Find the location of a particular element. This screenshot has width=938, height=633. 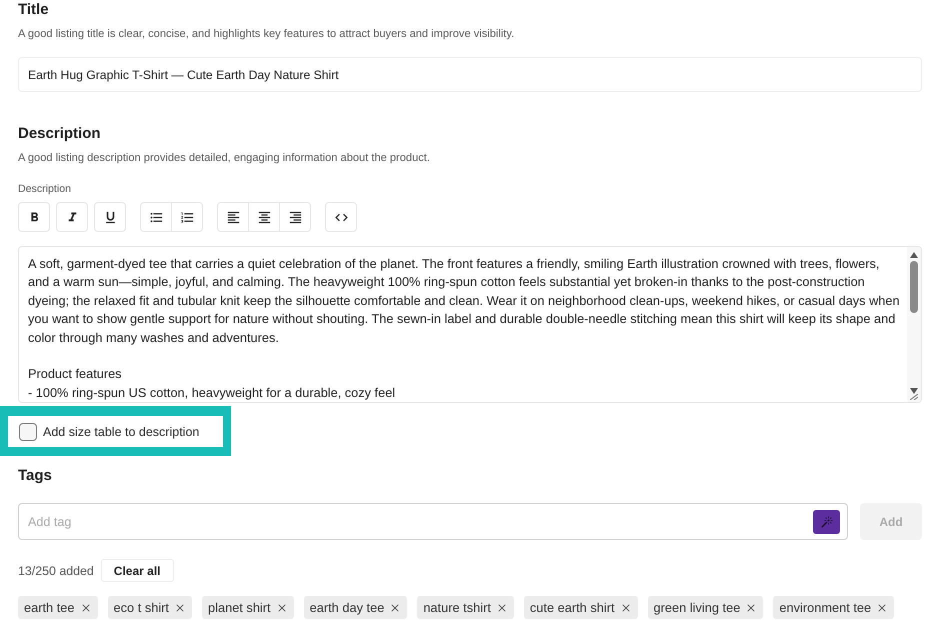

align-center-button is located at coordinates (264, 217).